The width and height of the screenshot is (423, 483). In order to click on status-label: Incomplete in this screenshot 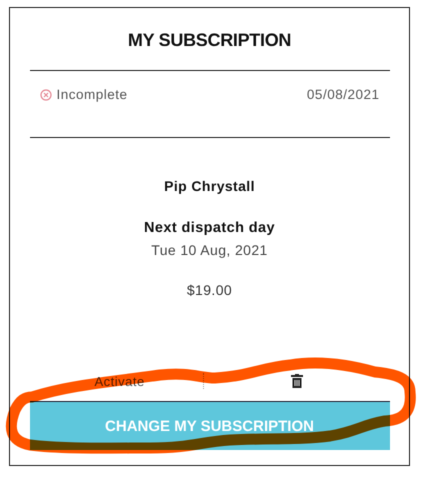, I will do `click(92, 94)`.